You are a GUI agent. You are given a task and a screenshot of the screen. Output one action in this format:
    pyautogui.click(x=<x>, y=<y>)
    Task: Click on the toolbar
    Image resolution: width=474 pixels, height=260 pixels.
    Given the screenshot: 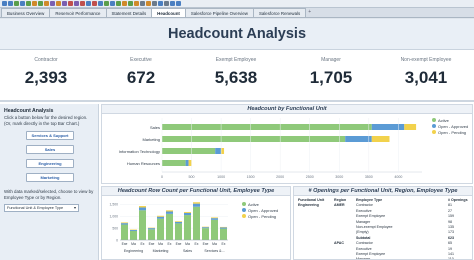 What is the action you would take?
    pyautogui.click(x=237, y=4)
    